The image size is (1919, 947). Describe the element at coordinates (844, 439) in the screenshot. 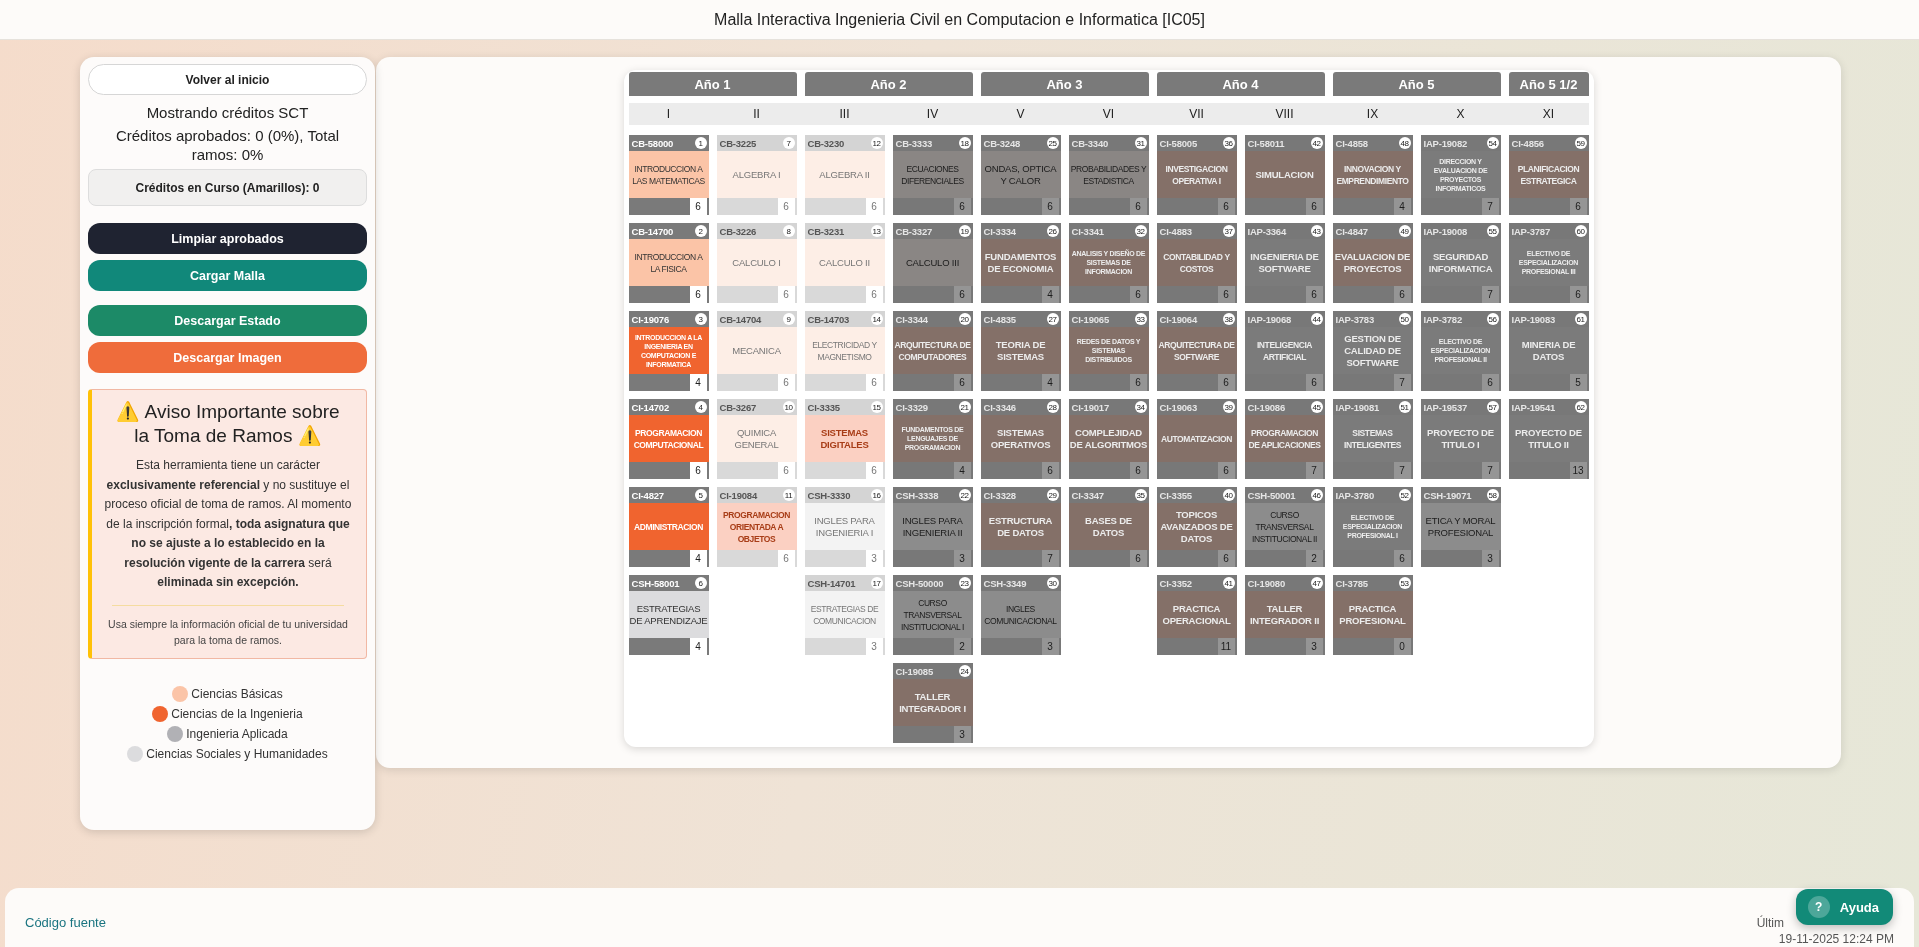

I see `course-card: CI-3335 15 SISTEMAS DIGITALES 6` at that location.